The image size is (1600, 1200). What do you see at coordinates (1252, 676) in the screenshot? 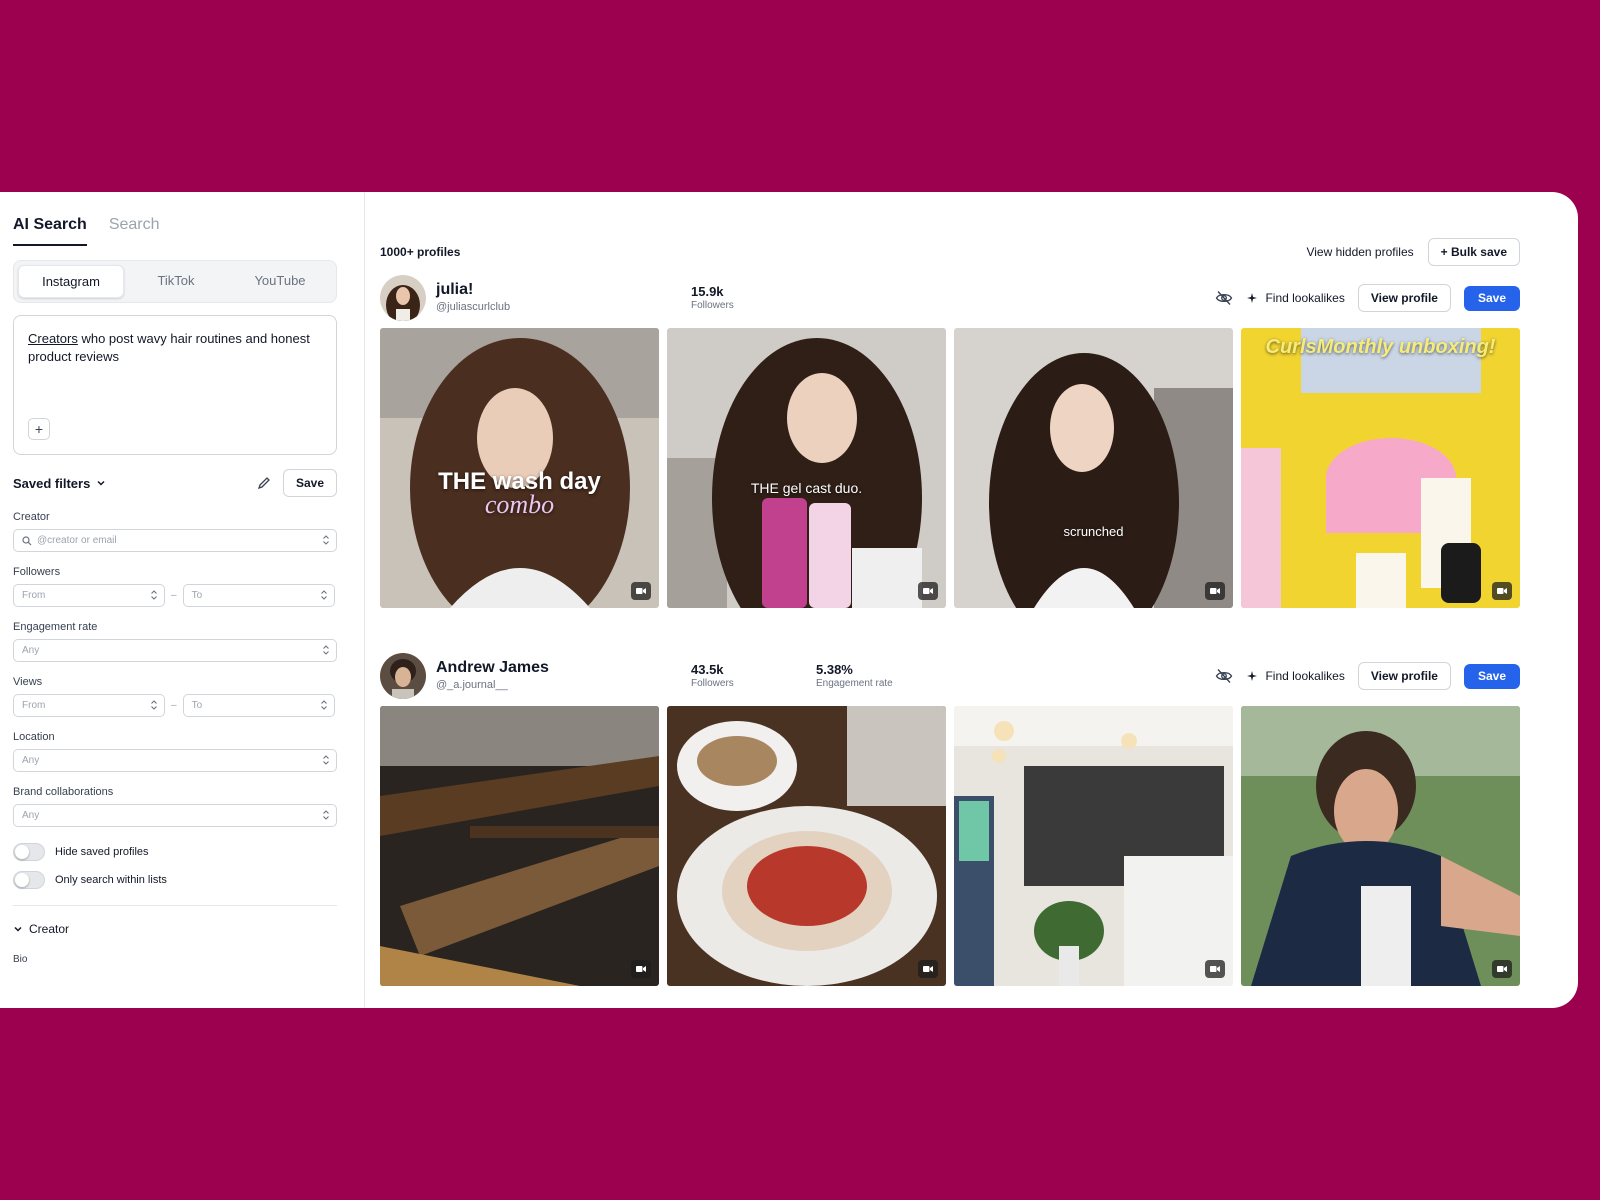
I see `sparkle-icon` at bounding box center [1252, 676].